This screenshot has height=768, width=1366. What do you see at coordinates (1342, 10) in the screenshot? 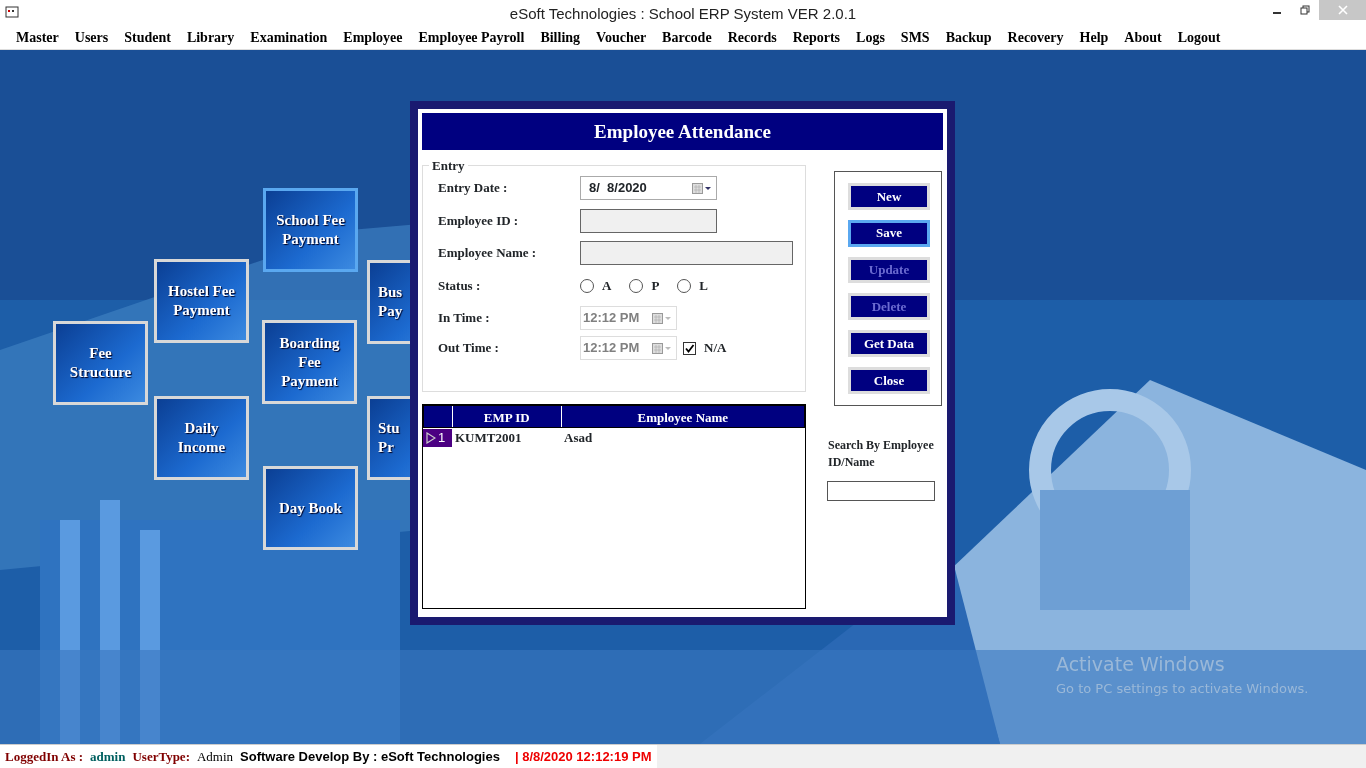
I see `close-icon` at bounding box center [1342, 10].